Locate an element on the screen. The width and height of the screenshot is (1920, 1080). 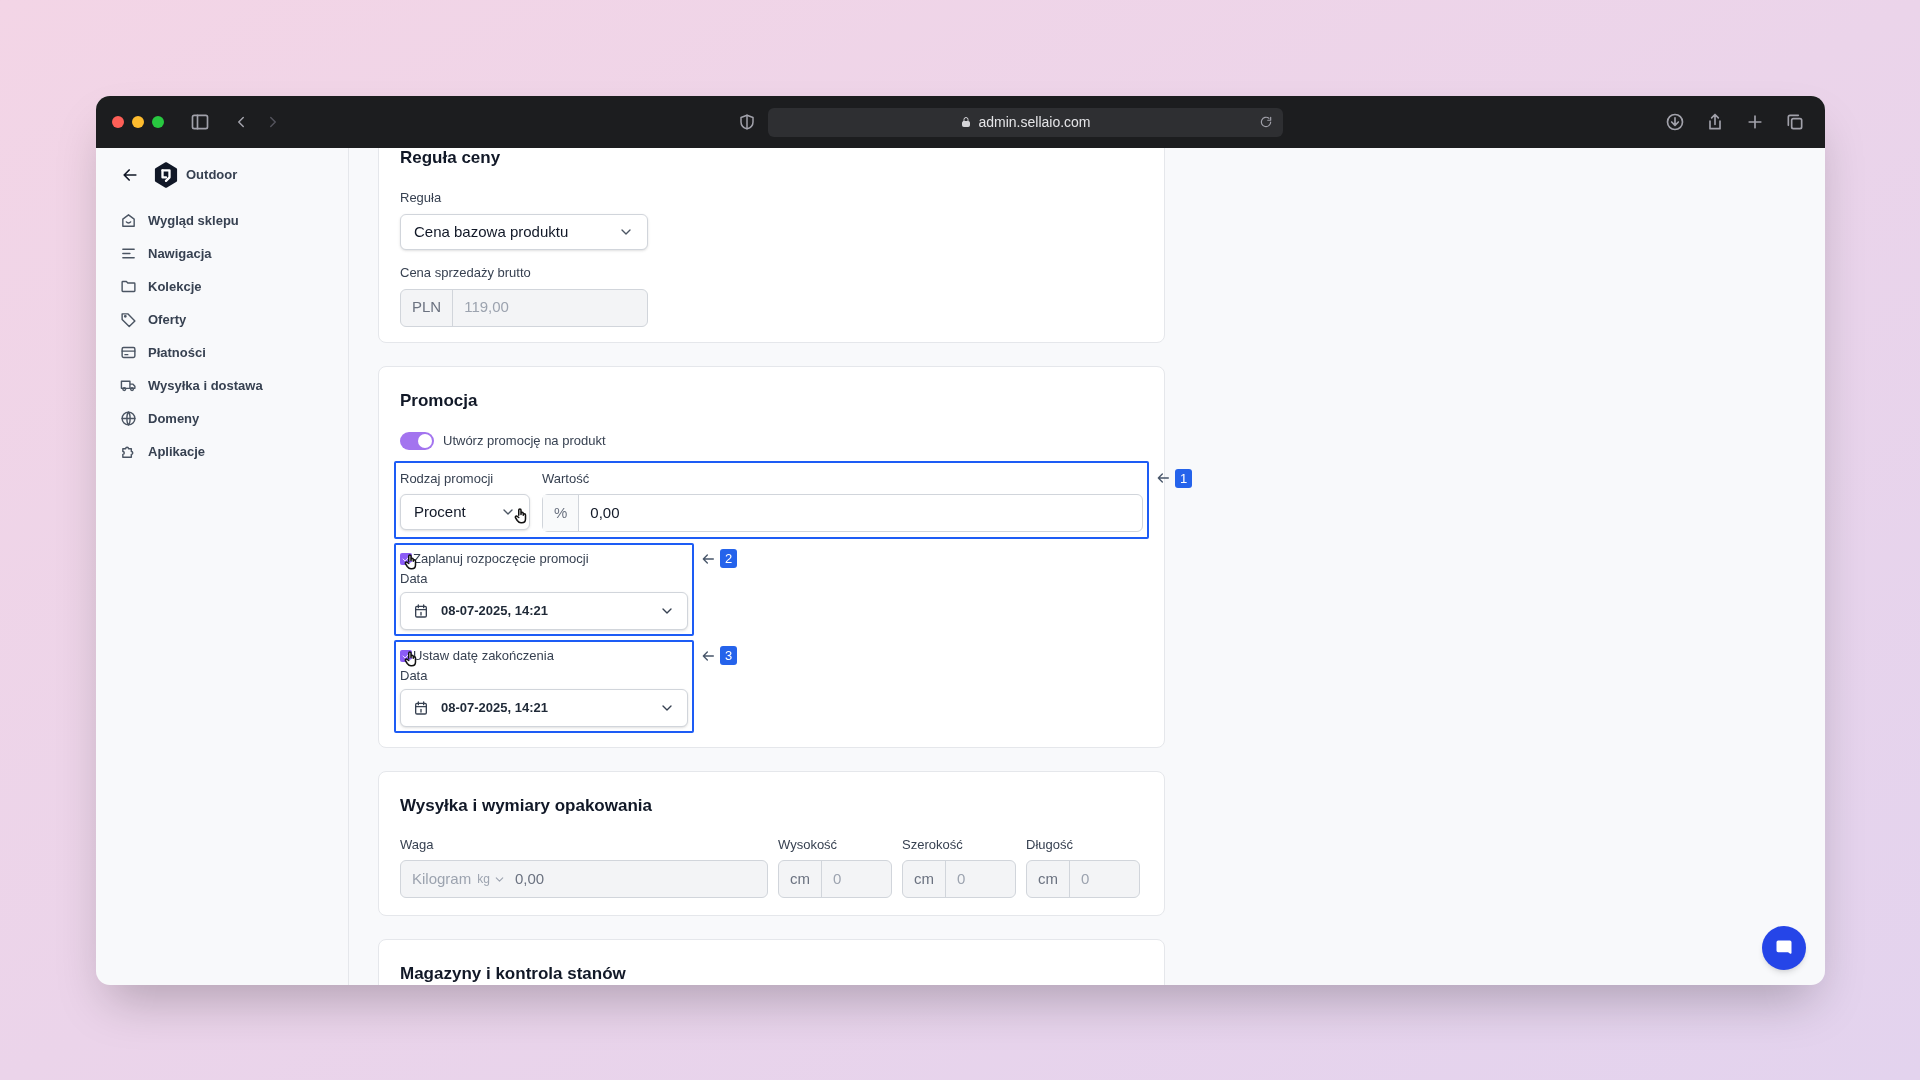
checkbox-label: Zaplanuj rozpoczęcie promocji is located at coordinates (501, 559).